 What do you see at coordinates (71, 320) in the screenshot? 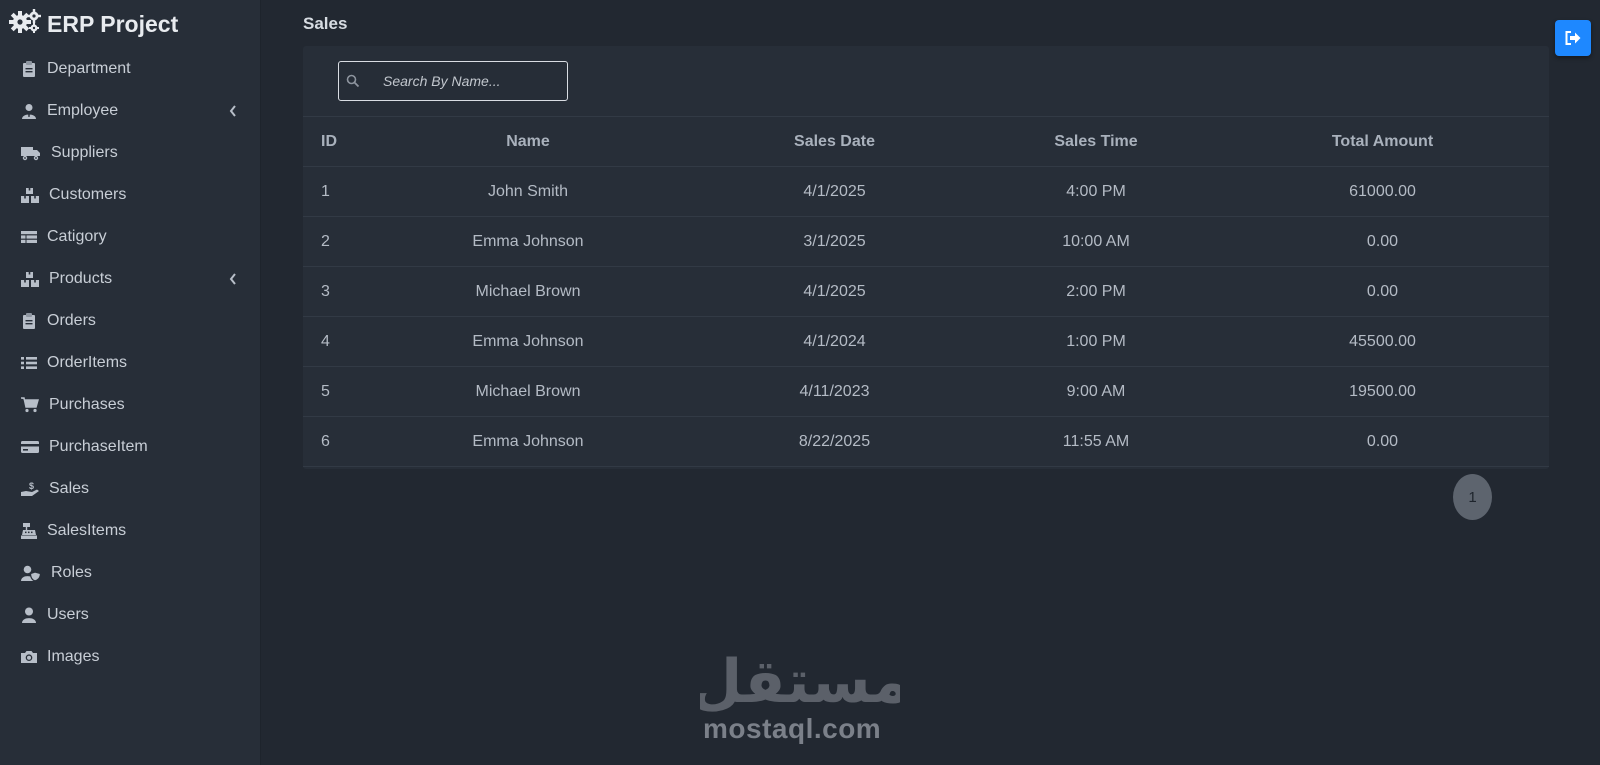
I see `sidebar-item-label: Orders` at bounding box center [71, 320].